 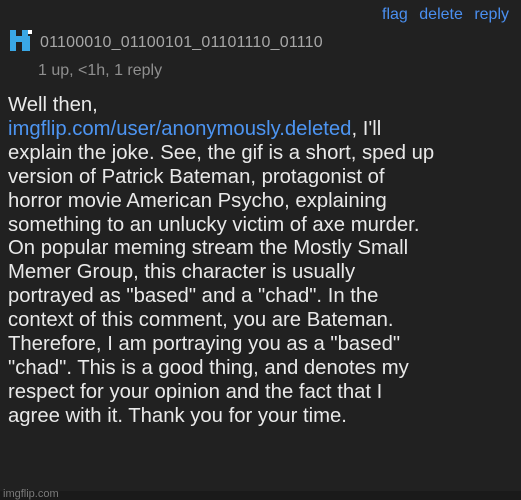 What do you see at coordinates (31, 494) in the screenshot?
I see `watermark: imgflip.com` at bounding box center [31, 494].